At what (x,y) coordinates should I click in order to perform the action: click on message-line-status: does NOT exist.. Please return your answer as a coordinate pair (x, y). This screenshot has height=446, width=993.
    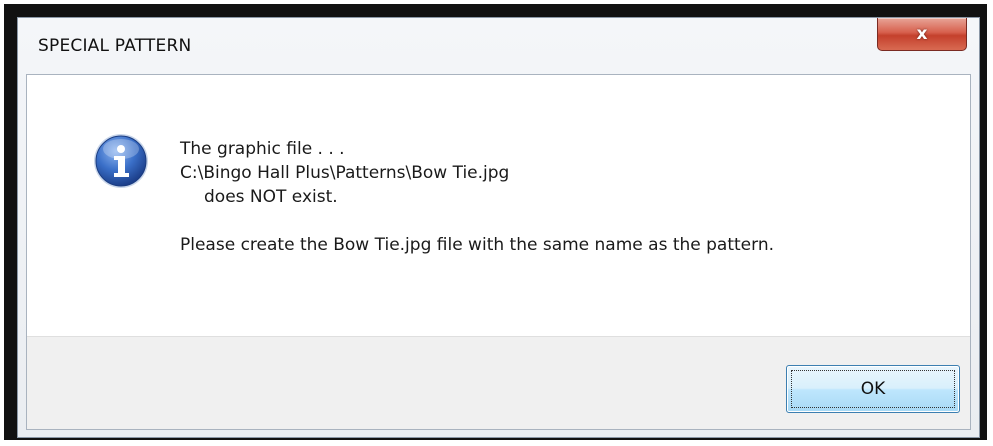
    Looking at the image, I should click on (271, 197).